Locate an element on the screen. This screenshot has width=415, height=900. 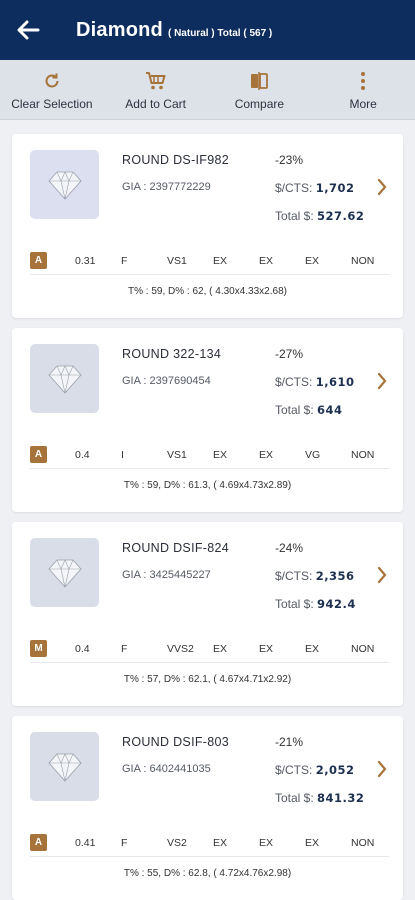
page-title: Diamond is located at coordinates (119, 29).